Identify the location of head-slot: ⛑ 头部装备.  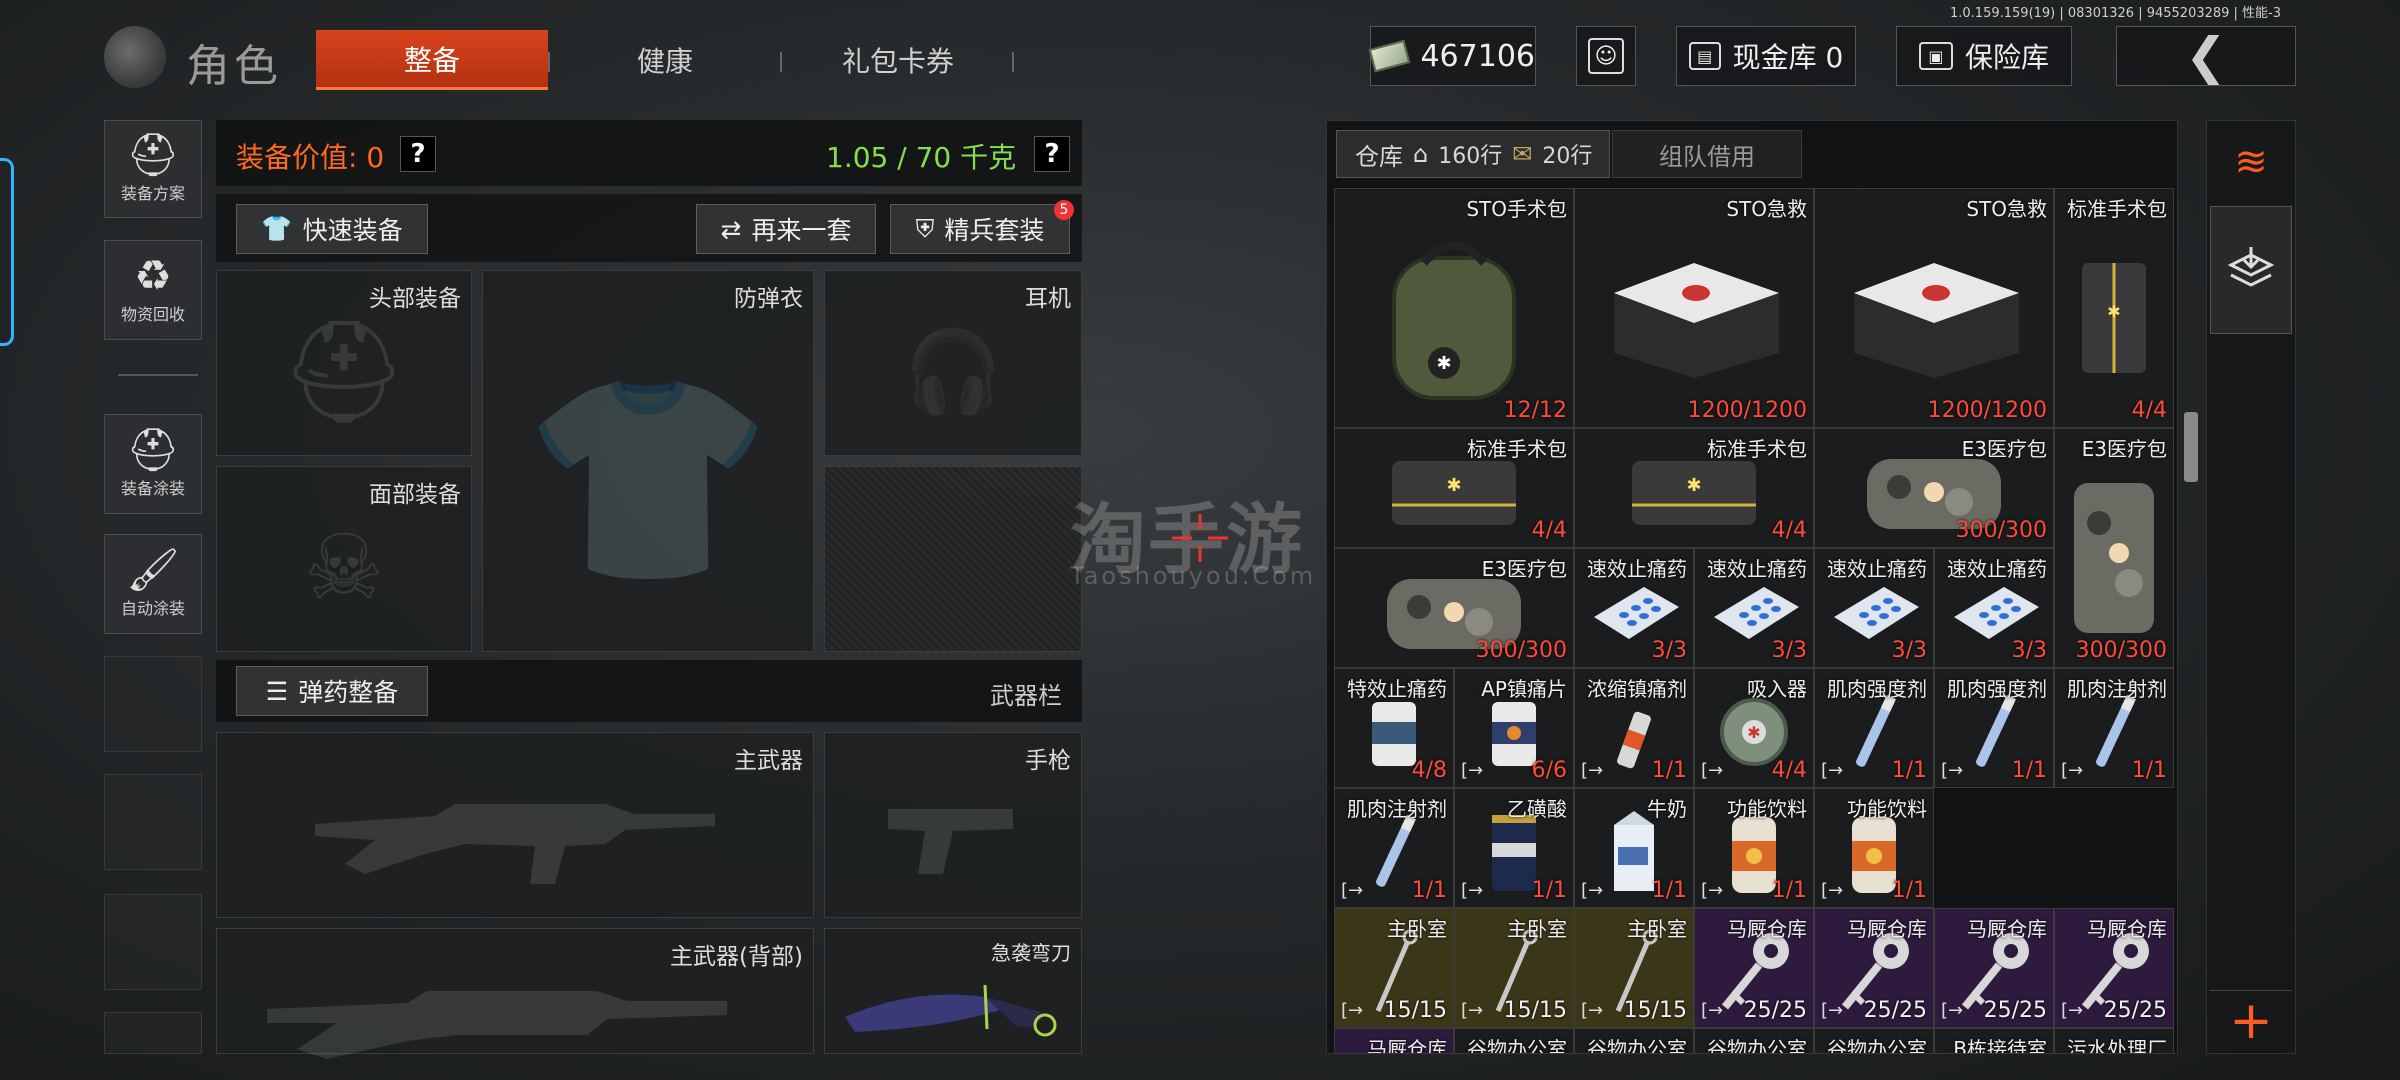
(344, 363).